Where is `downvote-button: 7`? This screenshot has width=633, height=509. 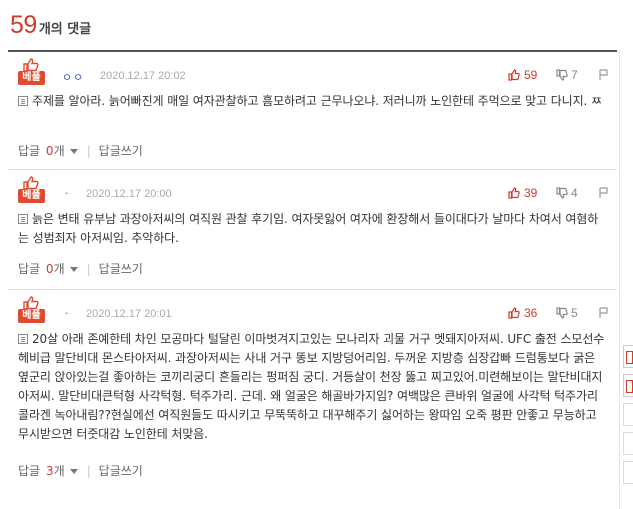 downvote-button: 7 is located at coordinates (567, 75).